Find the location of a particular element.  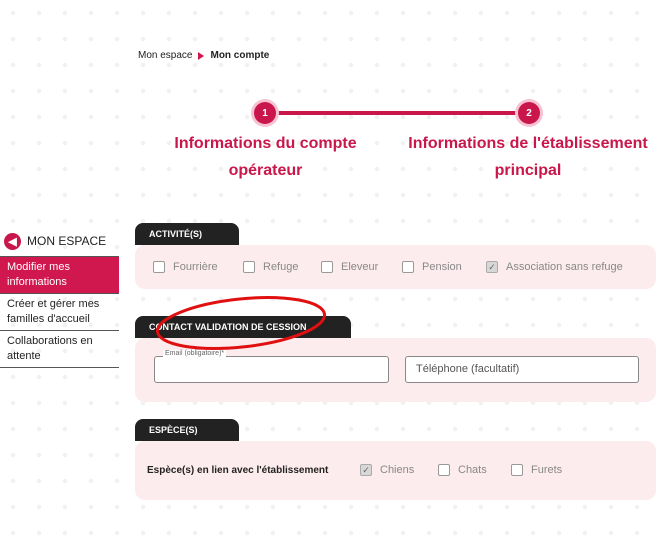

step-1-label: Informations du compte opérateur is located at coordinates (265, 157).